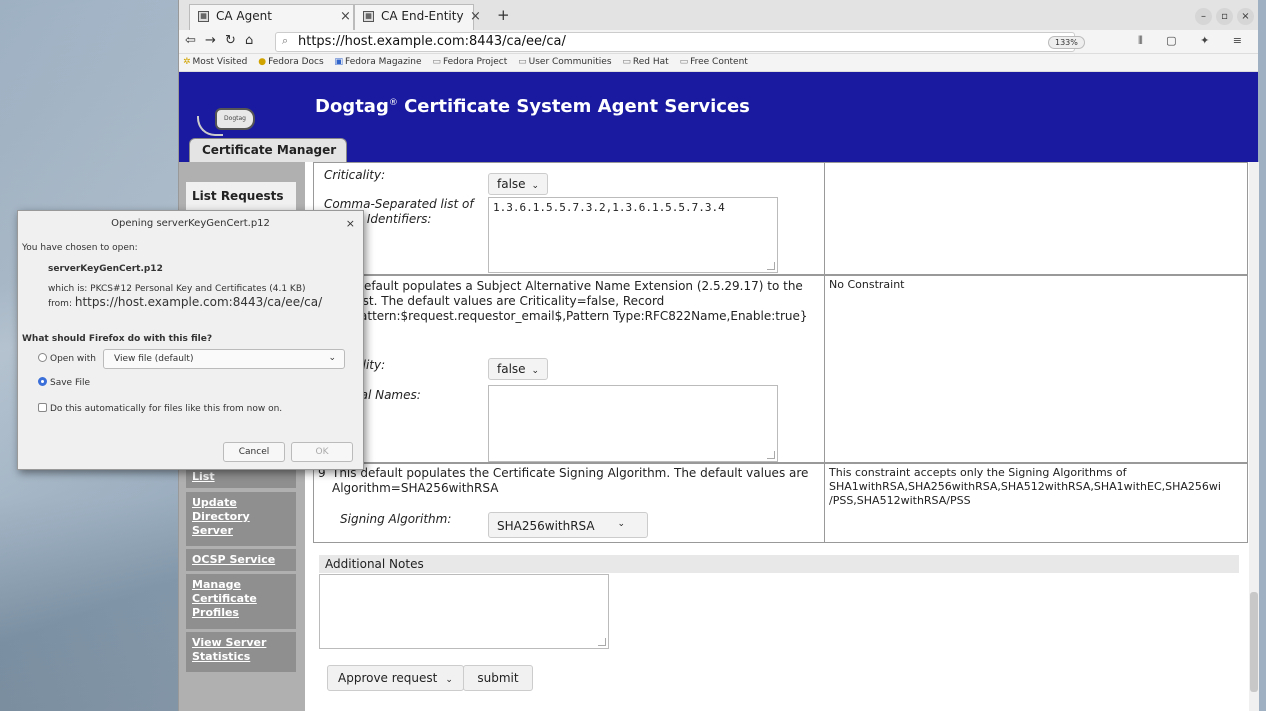  I want to click on sidebar-item-manage-profiles: Manage Certificate Profiles, so click(241, 601).